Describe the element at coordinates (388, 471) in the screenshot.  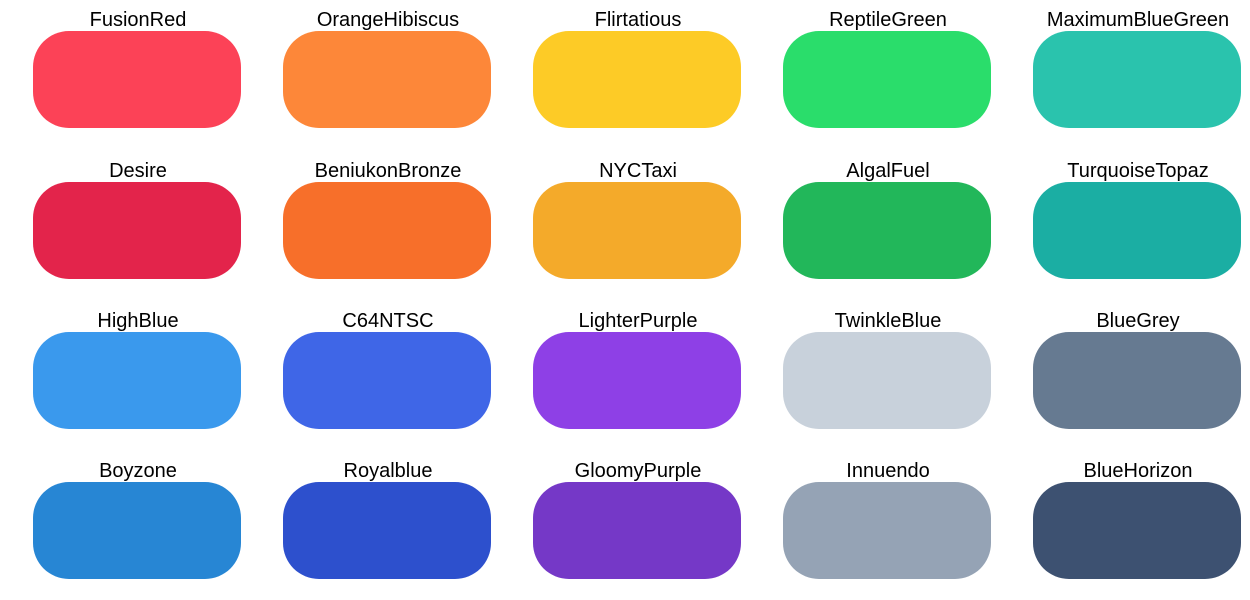
I see `swatch-label: Royalblue` at that location.